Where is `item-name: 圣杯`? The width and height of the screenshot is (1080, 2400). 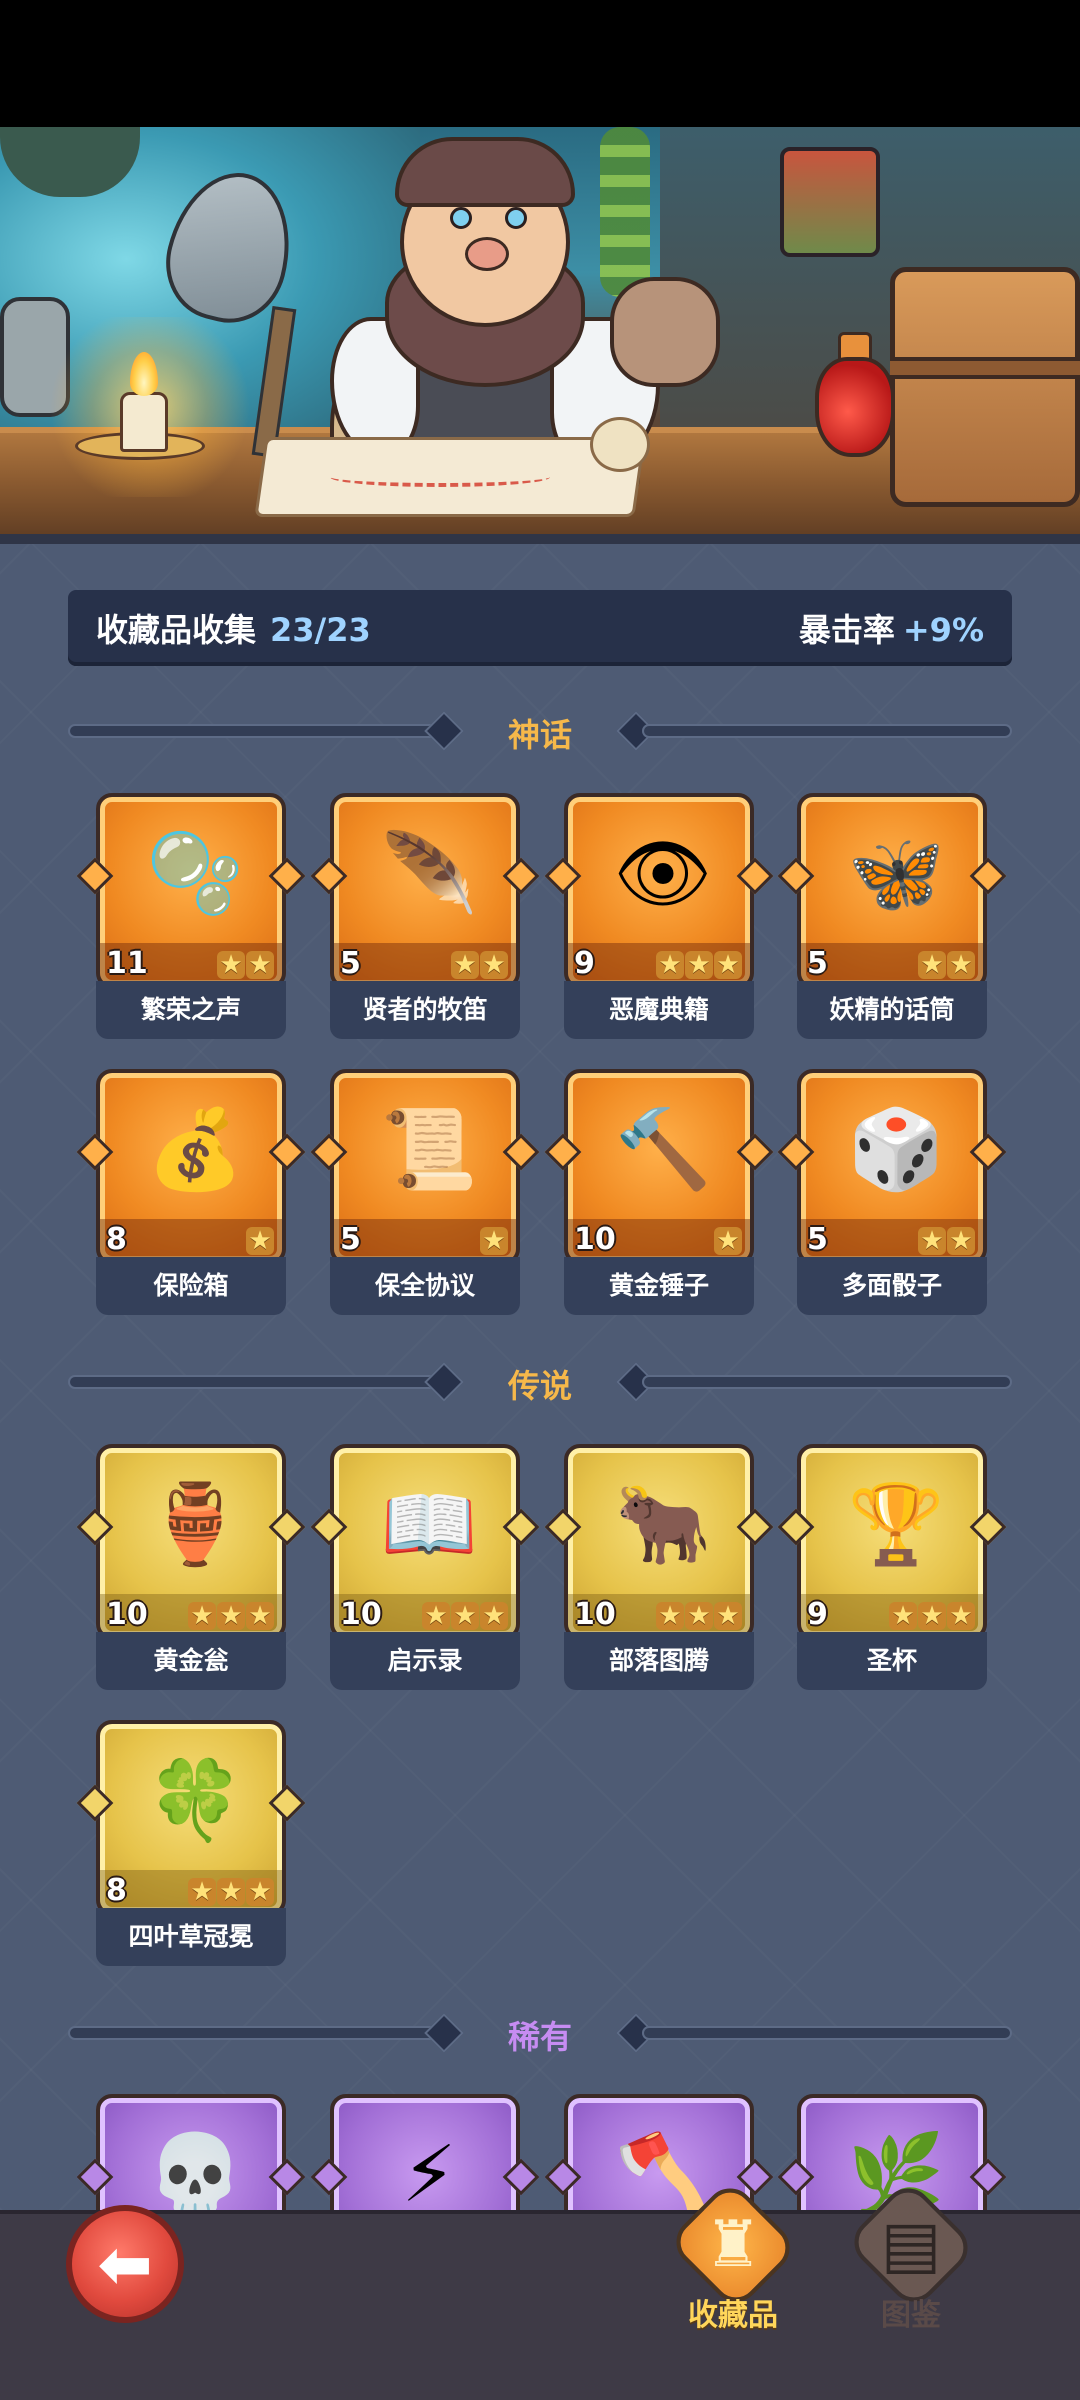 item-name: 圣杯 is located at coordinates (892, 1661).